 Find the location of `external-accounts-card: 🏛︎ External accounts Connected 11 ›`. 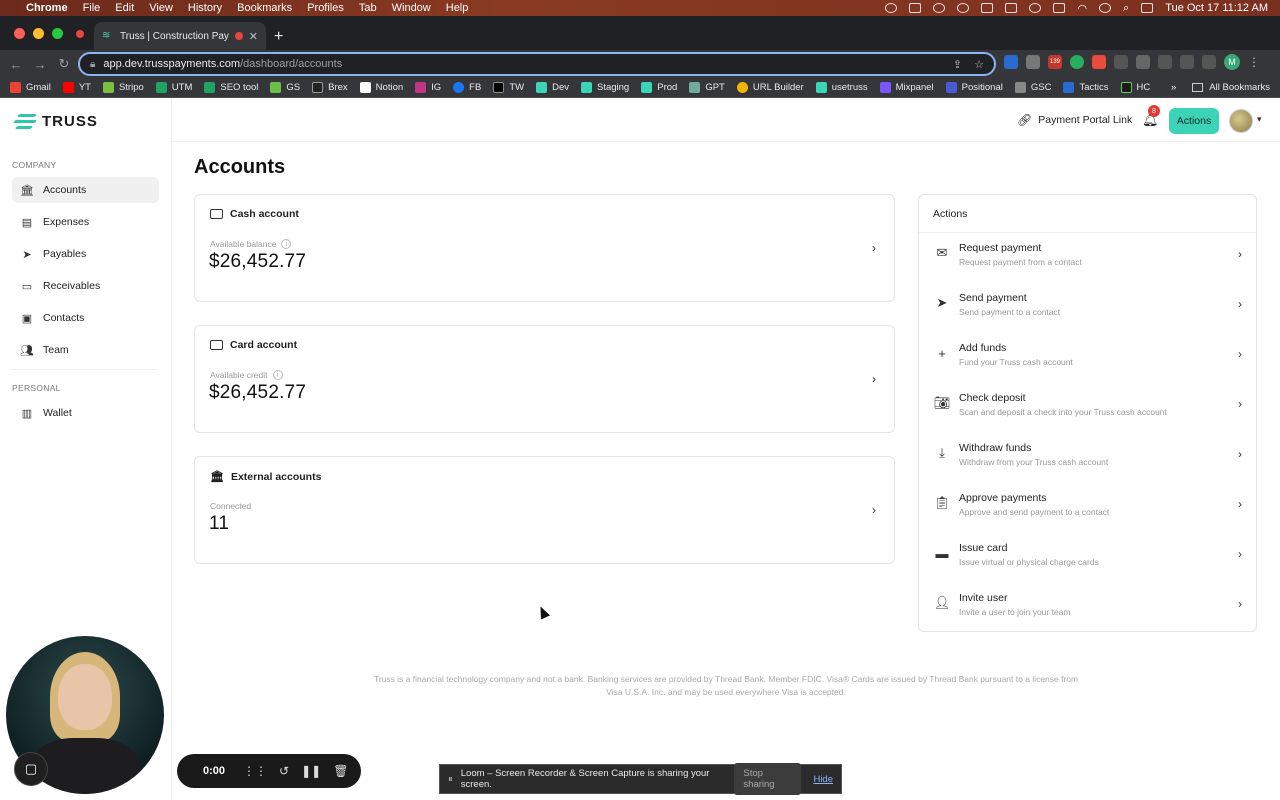

external-accounts-card: 🏛︎ External accounts Connected 11 › is located at coordinates (544, 510).